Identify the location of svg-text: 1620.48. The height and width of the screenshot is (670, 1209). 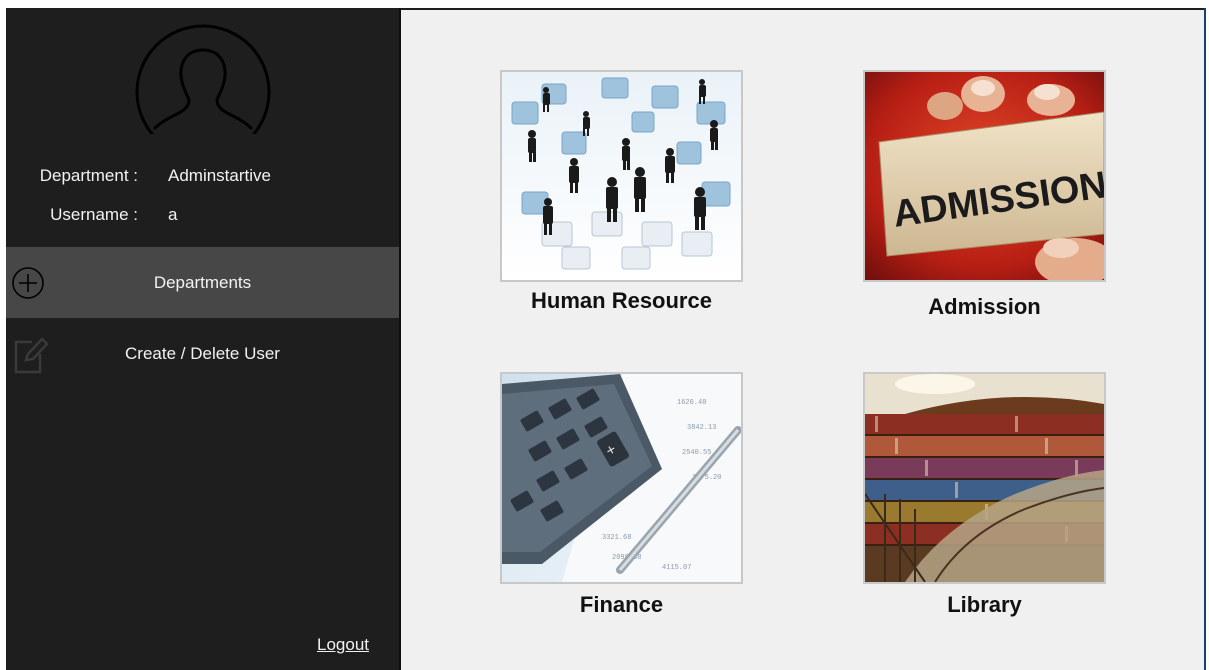
(691, 403).